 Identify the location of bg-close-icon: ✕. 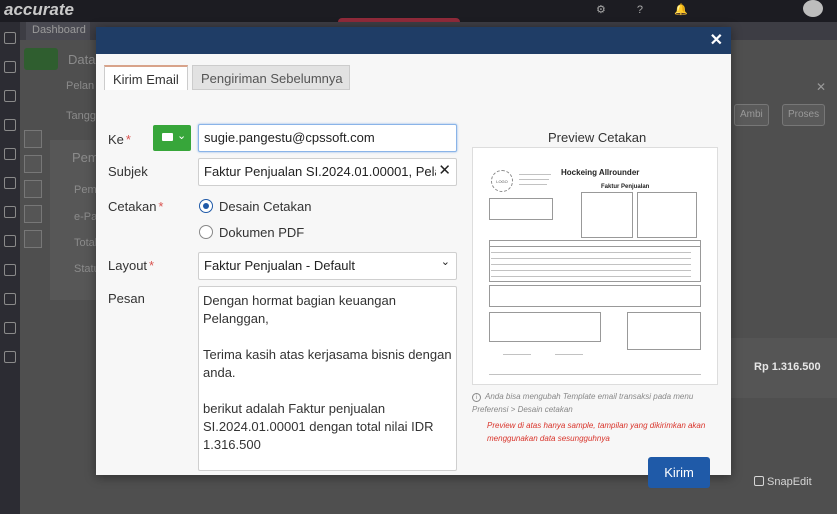
(821, 87).